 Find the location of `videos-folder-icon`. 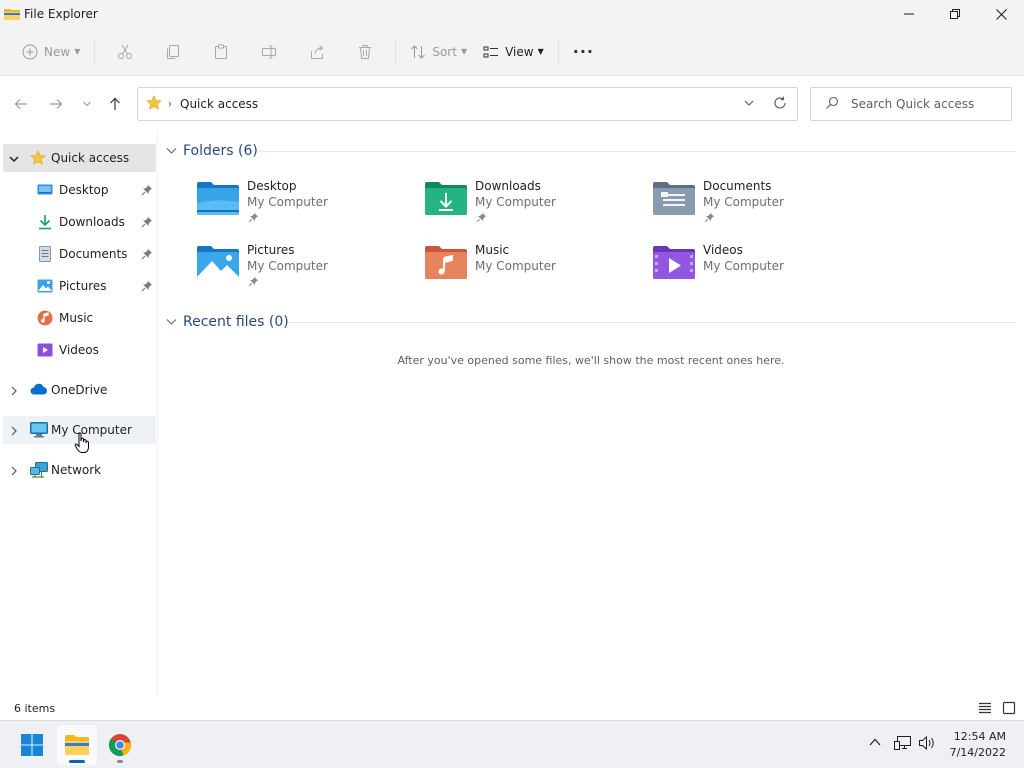

videos-folder-icon is located at coordinates (674, 263).